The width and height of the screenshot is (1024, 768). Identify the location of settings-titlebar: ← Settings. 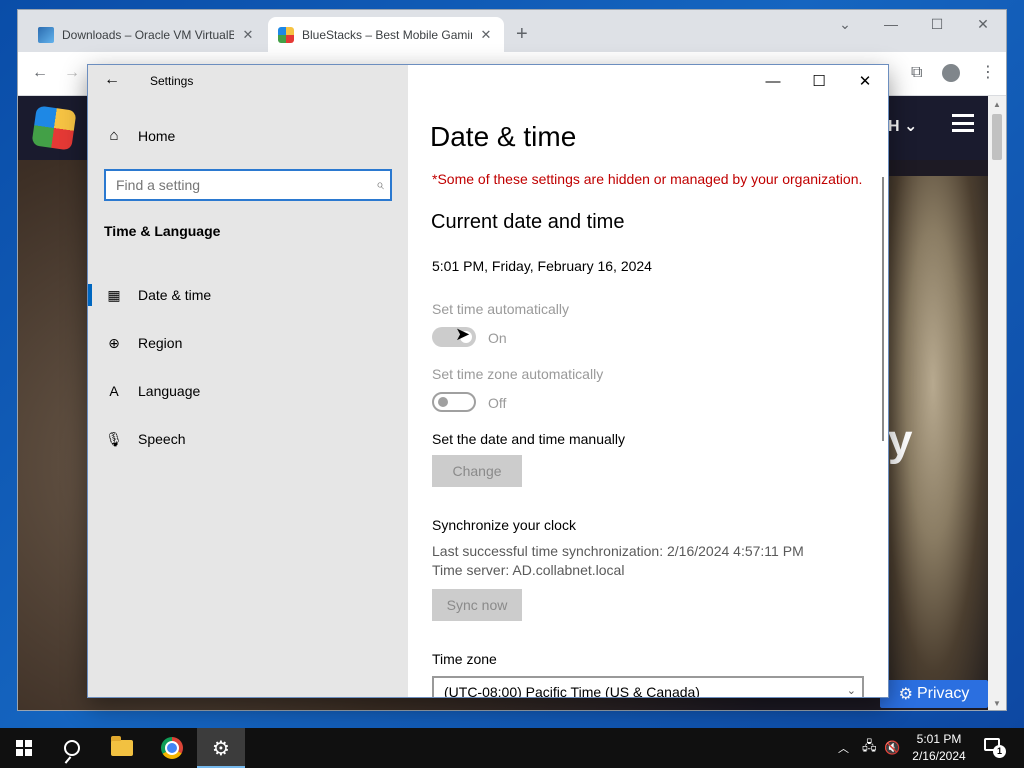
(248, 81).